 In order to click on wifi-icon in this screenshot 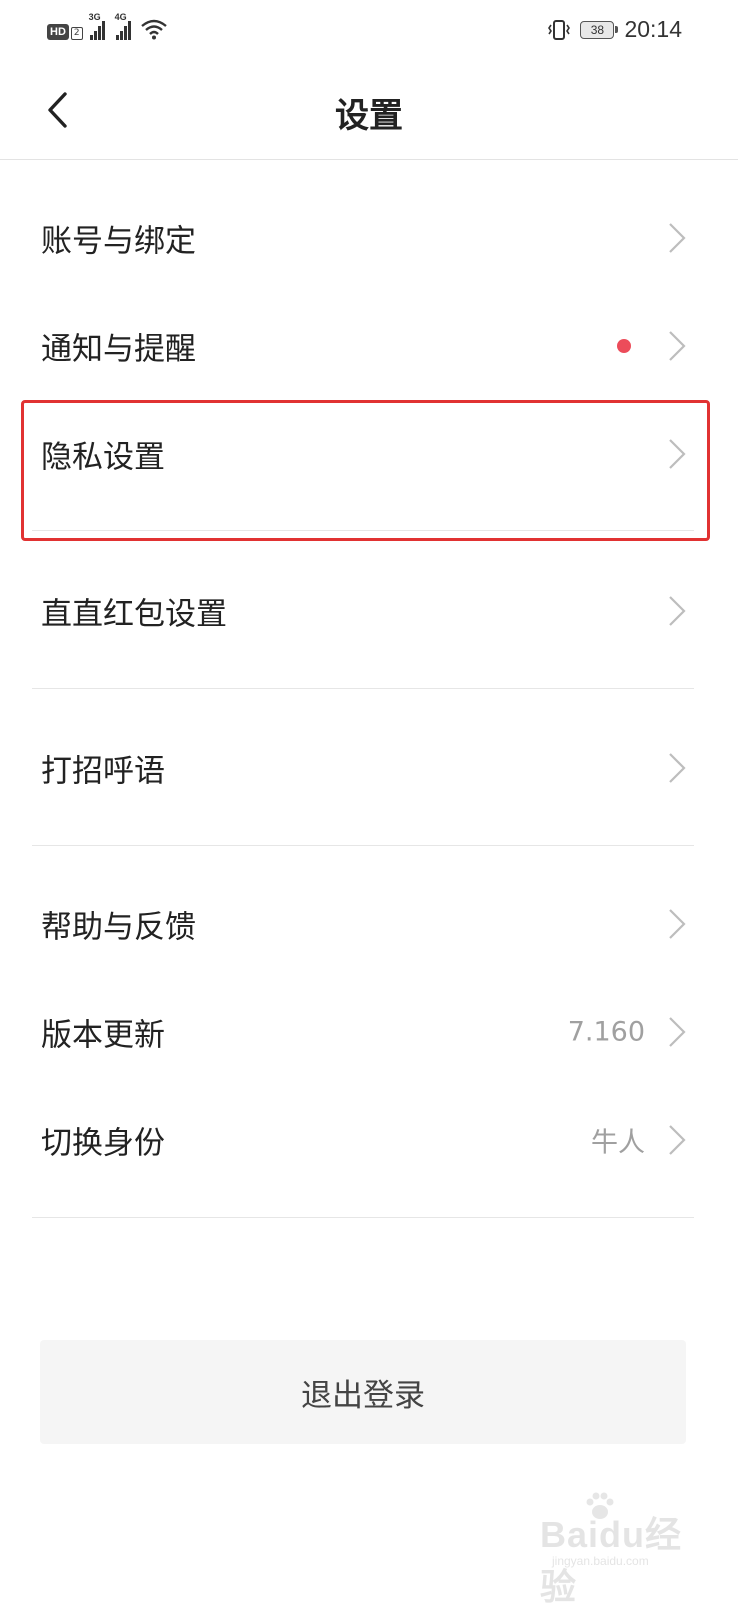, I will do `click(153, 29)`.